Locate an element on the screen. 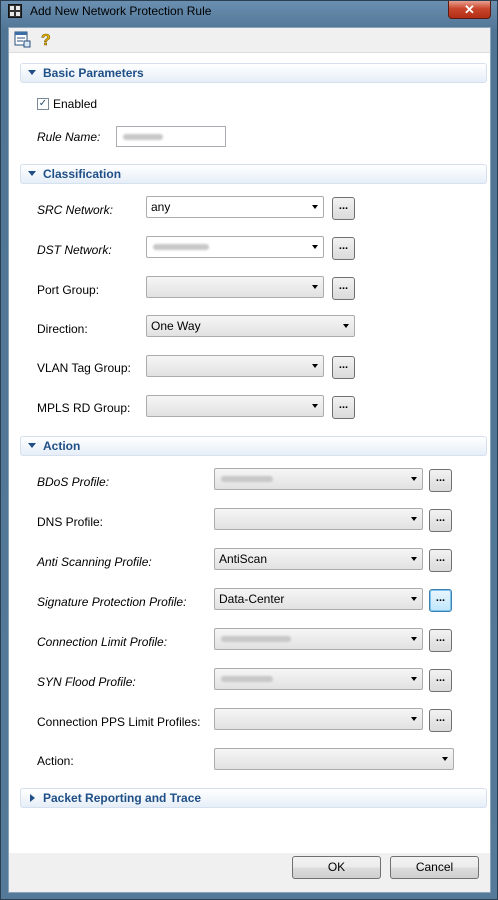 This screenshot has height=900, width=498. ok-button: OK is located at coordinates (336, 867).